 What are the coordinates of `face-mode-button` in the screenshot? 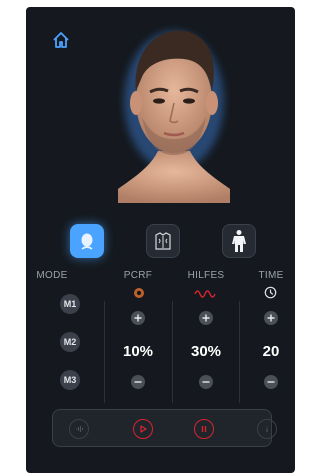 It's located at (87, 241).